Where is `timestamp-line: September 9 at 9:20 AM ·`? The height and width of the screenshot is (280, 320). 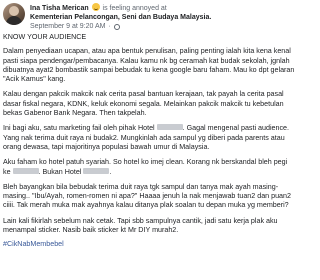 timestamp-line: September 9 at 9:20 AM · is located at coordinates (163, 26).